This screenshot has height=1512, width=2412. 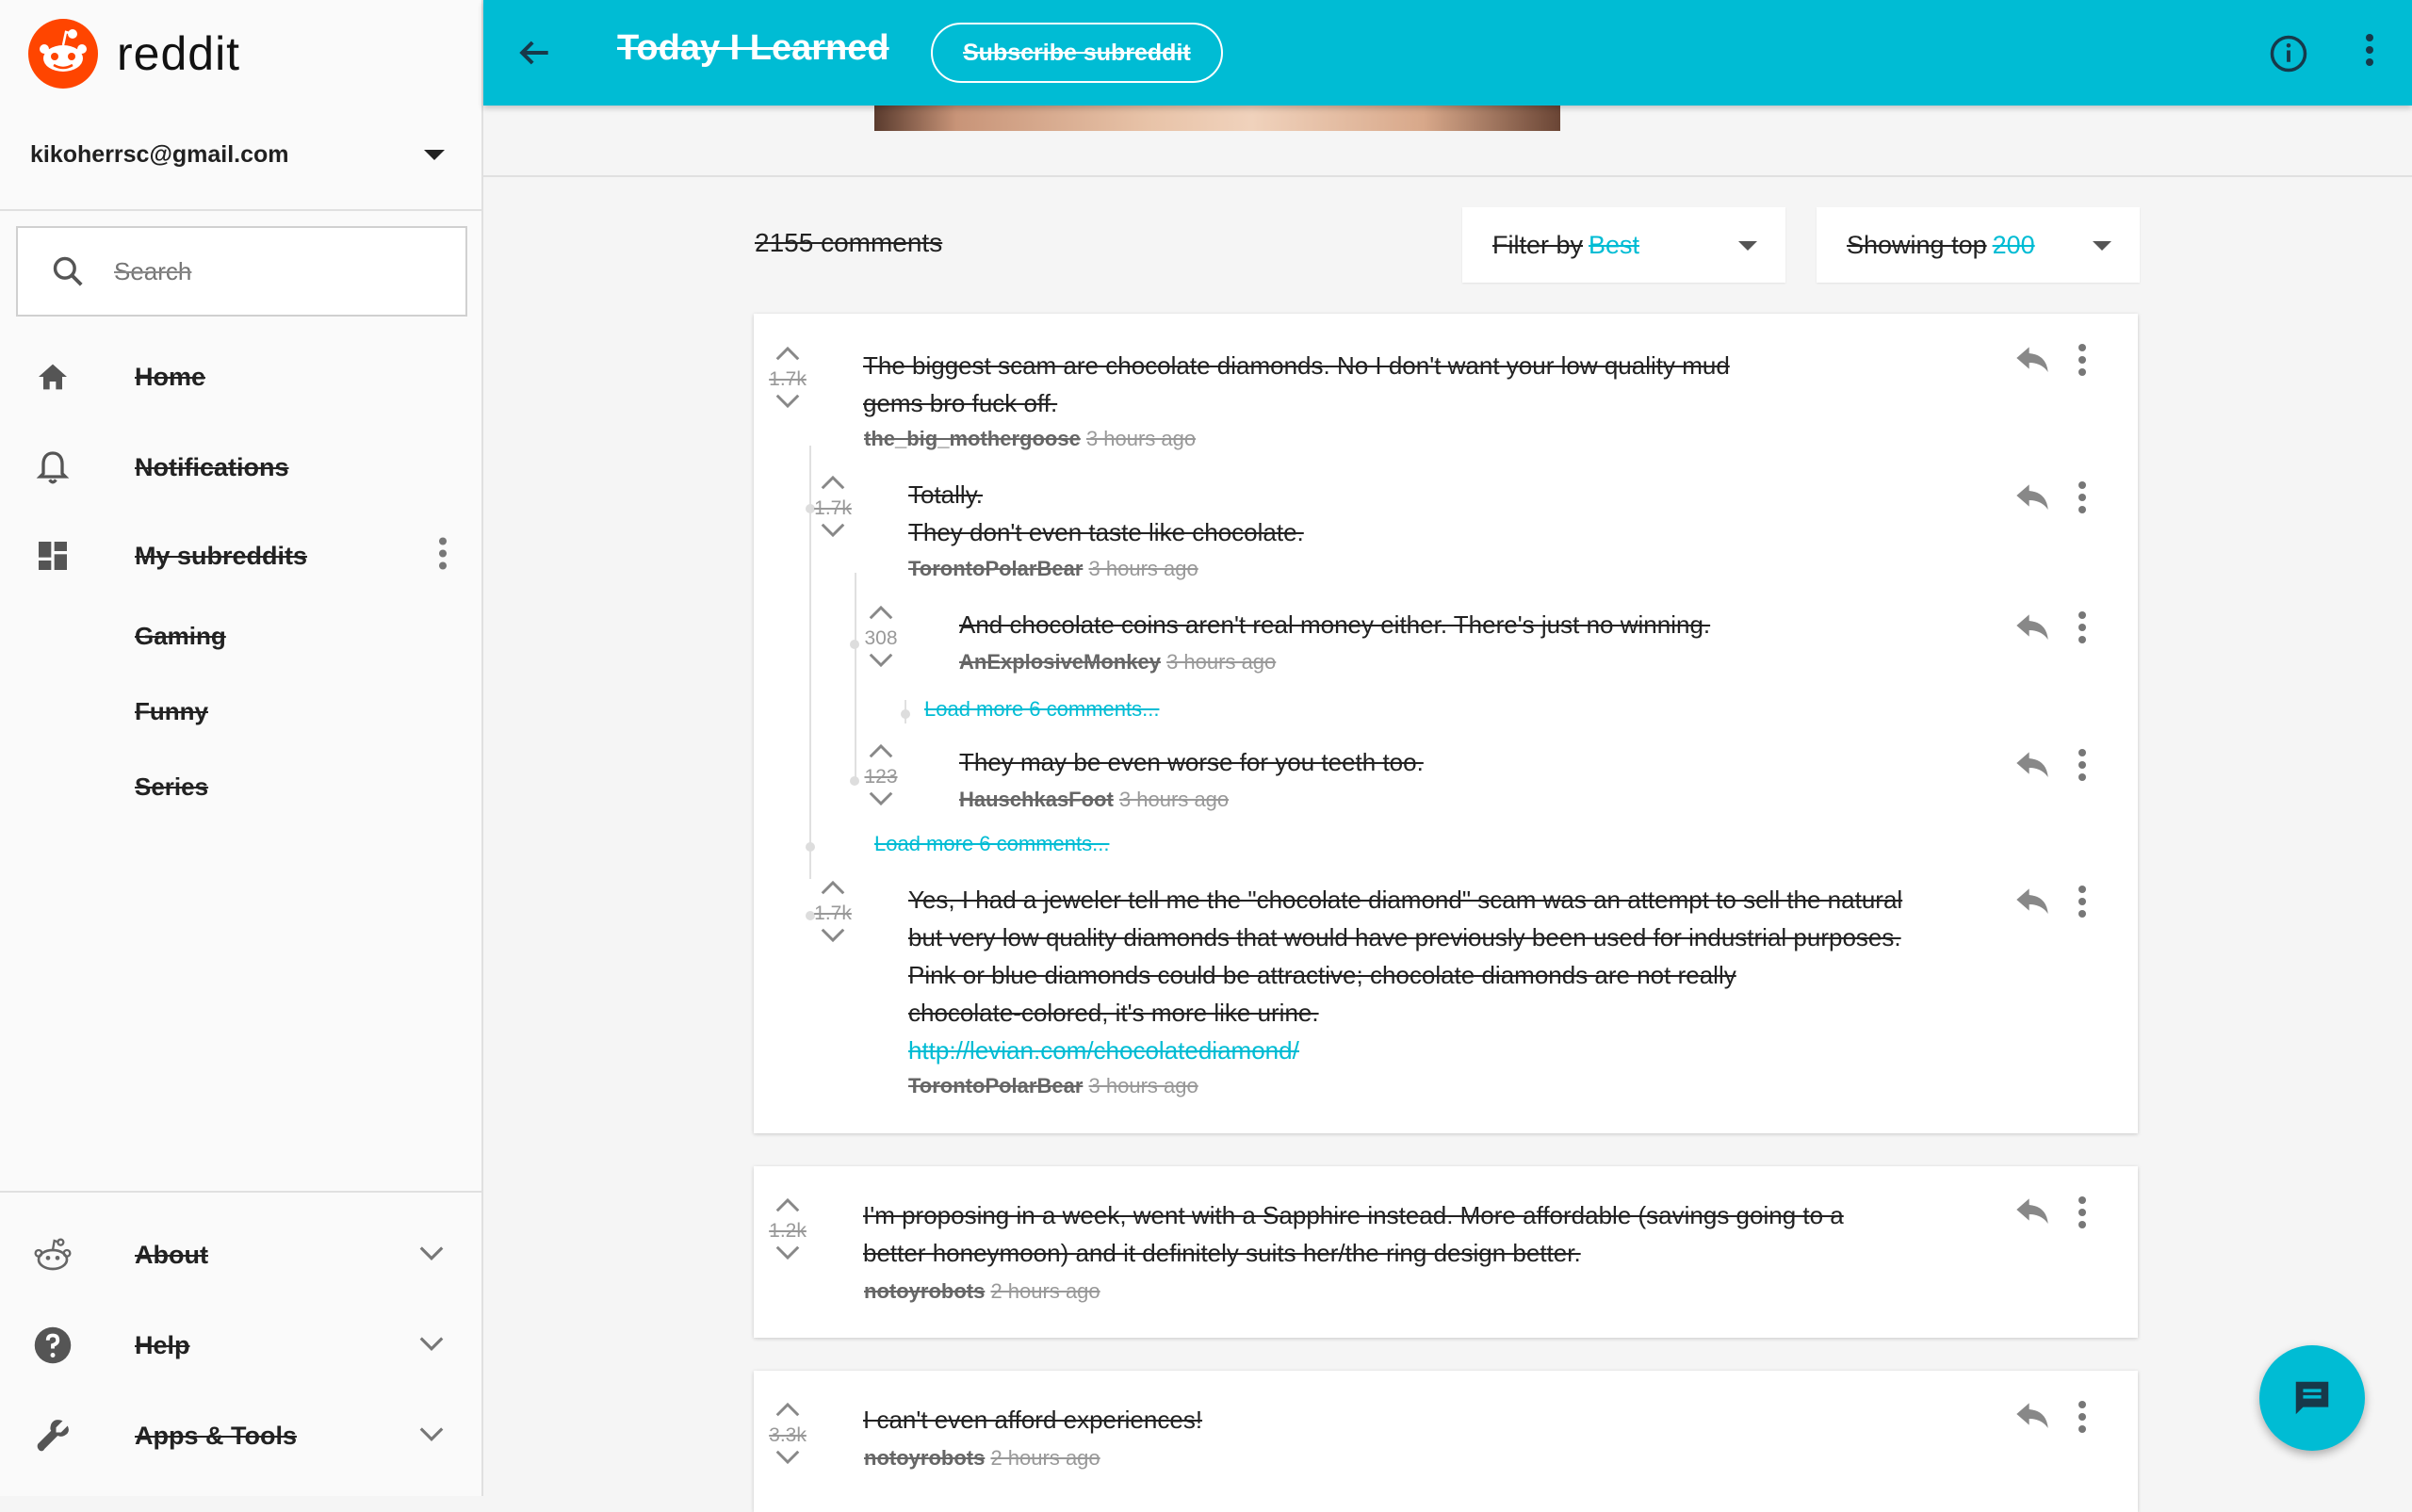 I want to click on thread-dot, so click(x=810, y=847).